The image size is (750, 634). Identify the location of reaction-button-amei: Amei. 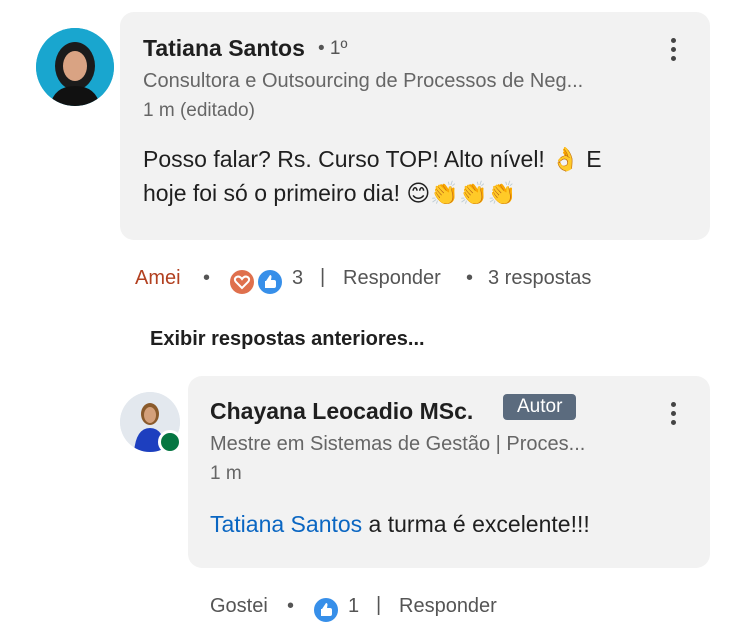
(158, 278).